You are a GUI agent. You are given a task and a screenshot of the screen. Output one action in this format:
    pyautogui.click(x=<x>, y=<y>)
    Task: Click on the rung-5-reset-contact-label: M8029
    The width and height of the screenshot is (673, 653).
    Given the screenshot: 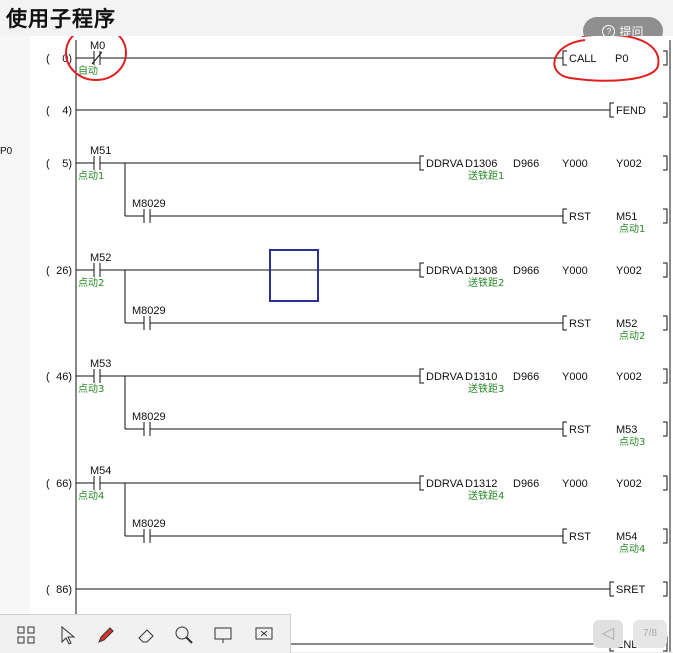 What is the action you would take?
    pyautogui.click(x=149, y=204)
    